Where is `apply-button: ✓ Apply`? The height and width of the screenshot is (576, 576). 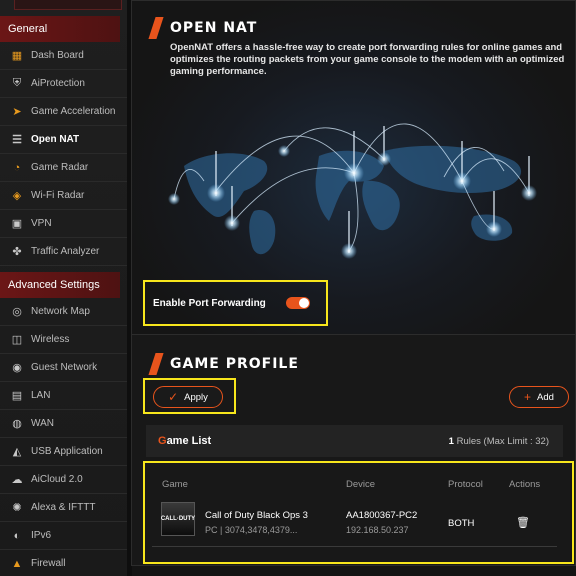
apply-button: ✓ Apply is located at coordinates (188, 397).